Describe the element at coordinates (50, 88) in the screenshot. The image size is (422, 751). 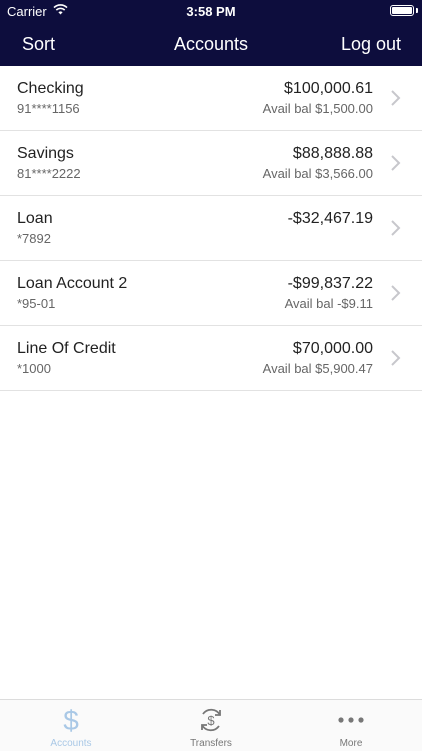
I see `account-name: Checking` at that location.